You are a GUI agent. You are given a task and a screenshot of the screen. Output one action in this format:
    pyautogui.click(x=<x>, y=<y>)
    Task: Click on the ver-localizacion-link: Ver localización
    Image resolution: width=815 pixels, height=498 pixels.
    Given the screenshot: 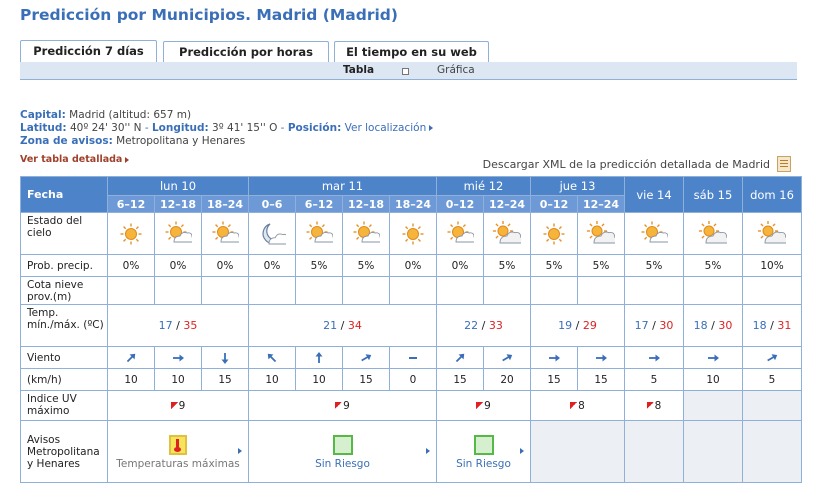 What is the action you would take?
    pyautogui.click(x=389, y=128)
    